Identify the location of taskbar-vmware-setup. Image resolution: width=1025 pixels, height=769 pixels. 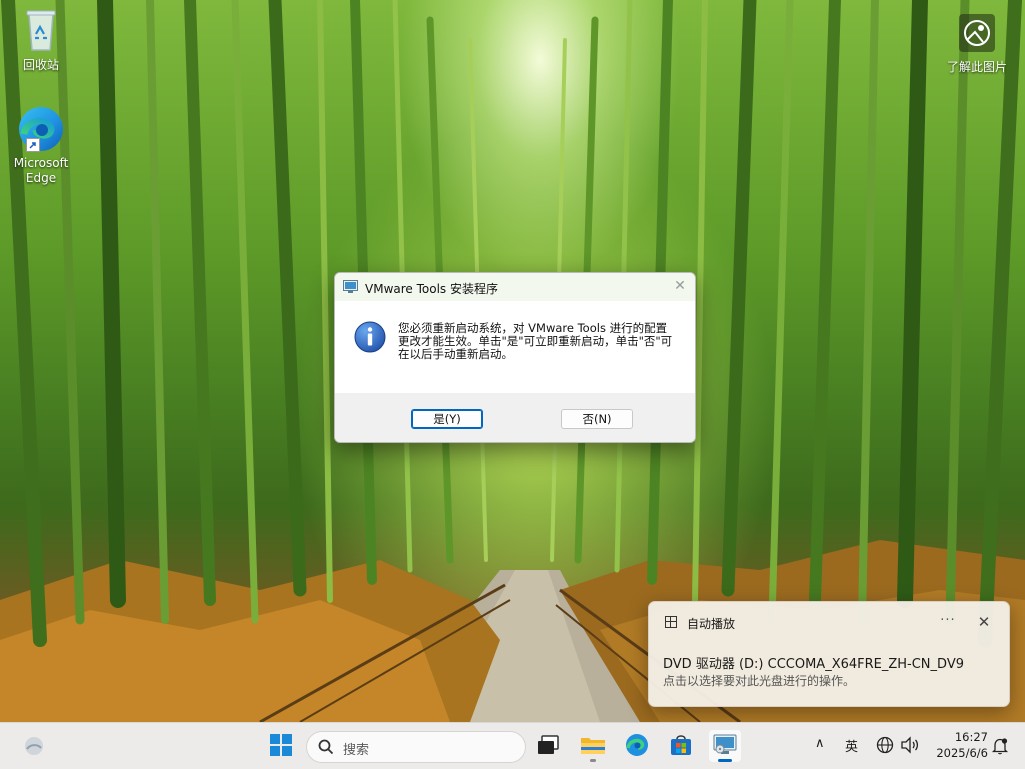
(725, 746).